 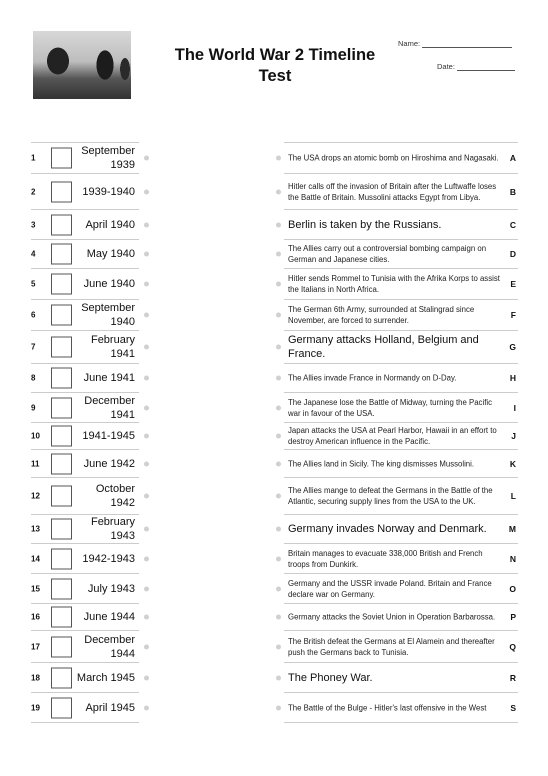 What do you see at coordinates (82, 65) in the screenshot?
I see `soldiers-photo` at bounding box center [82, 65].